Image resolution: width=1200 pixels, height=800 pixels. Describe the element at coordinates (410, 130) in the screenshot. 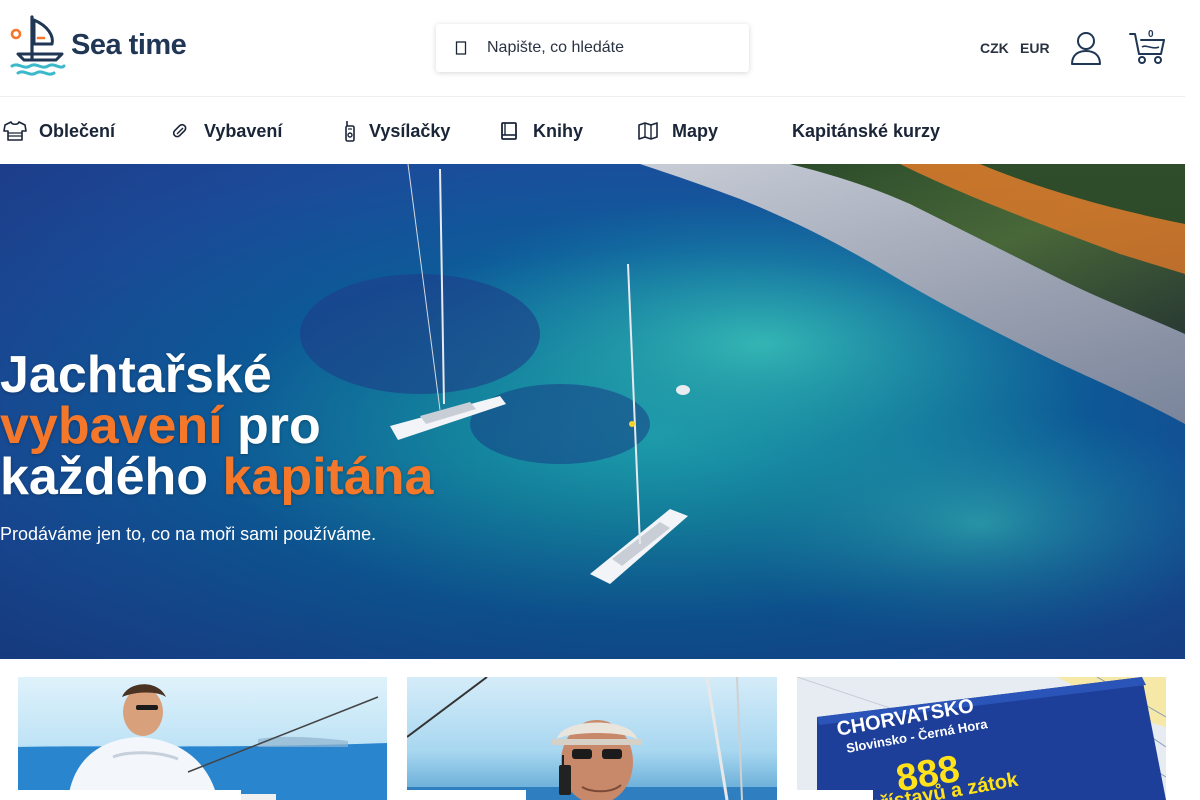

I see `nav-label: Vysílačky` at that location.